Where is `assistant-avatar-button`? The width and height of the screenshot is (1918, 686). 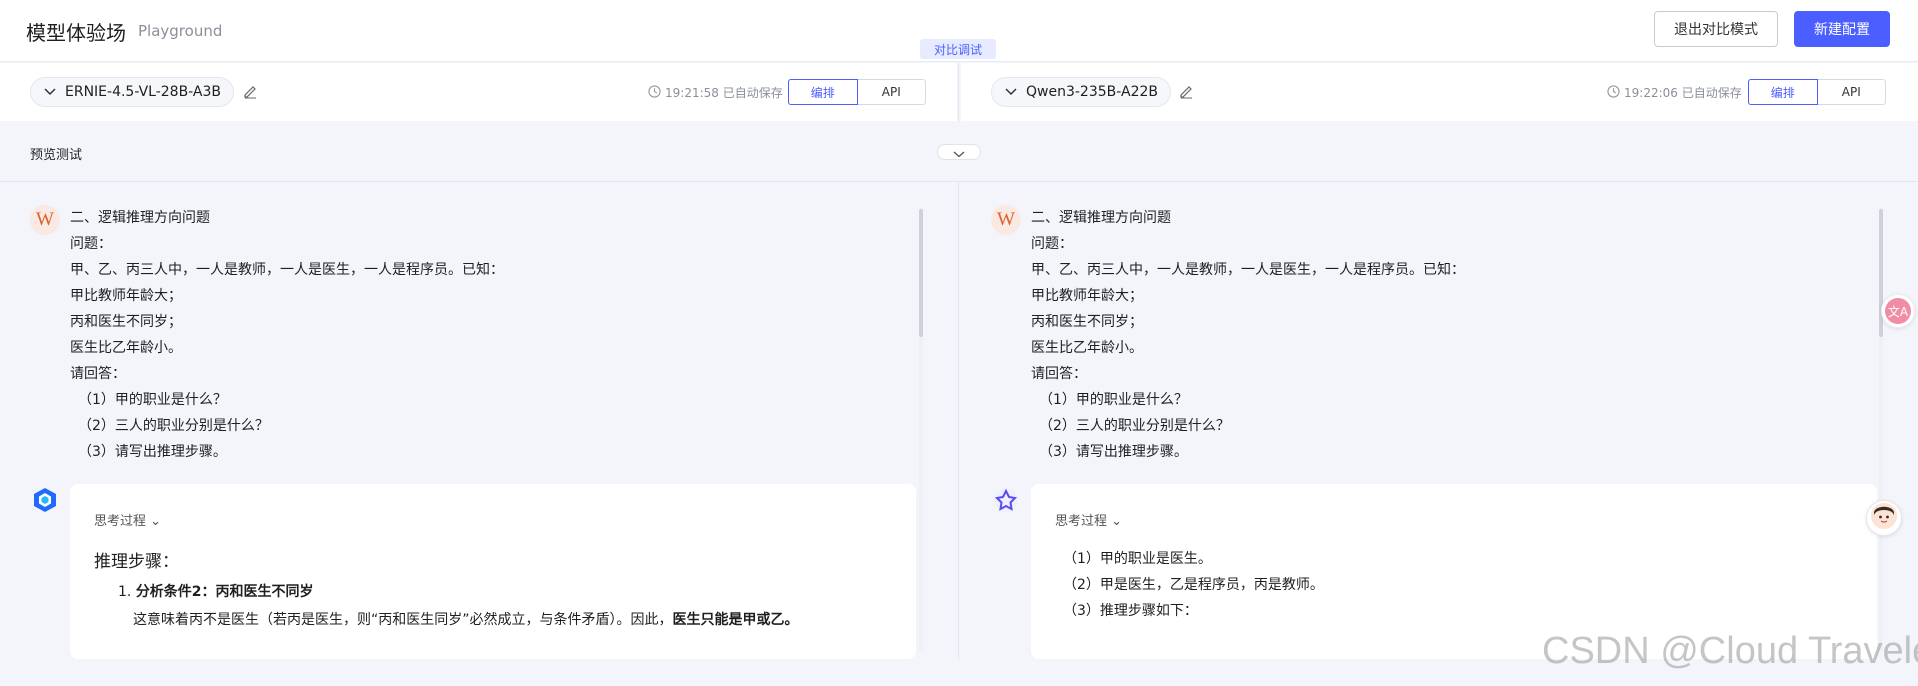 assistant-avatar-button is located at coordinates (1884, 518).